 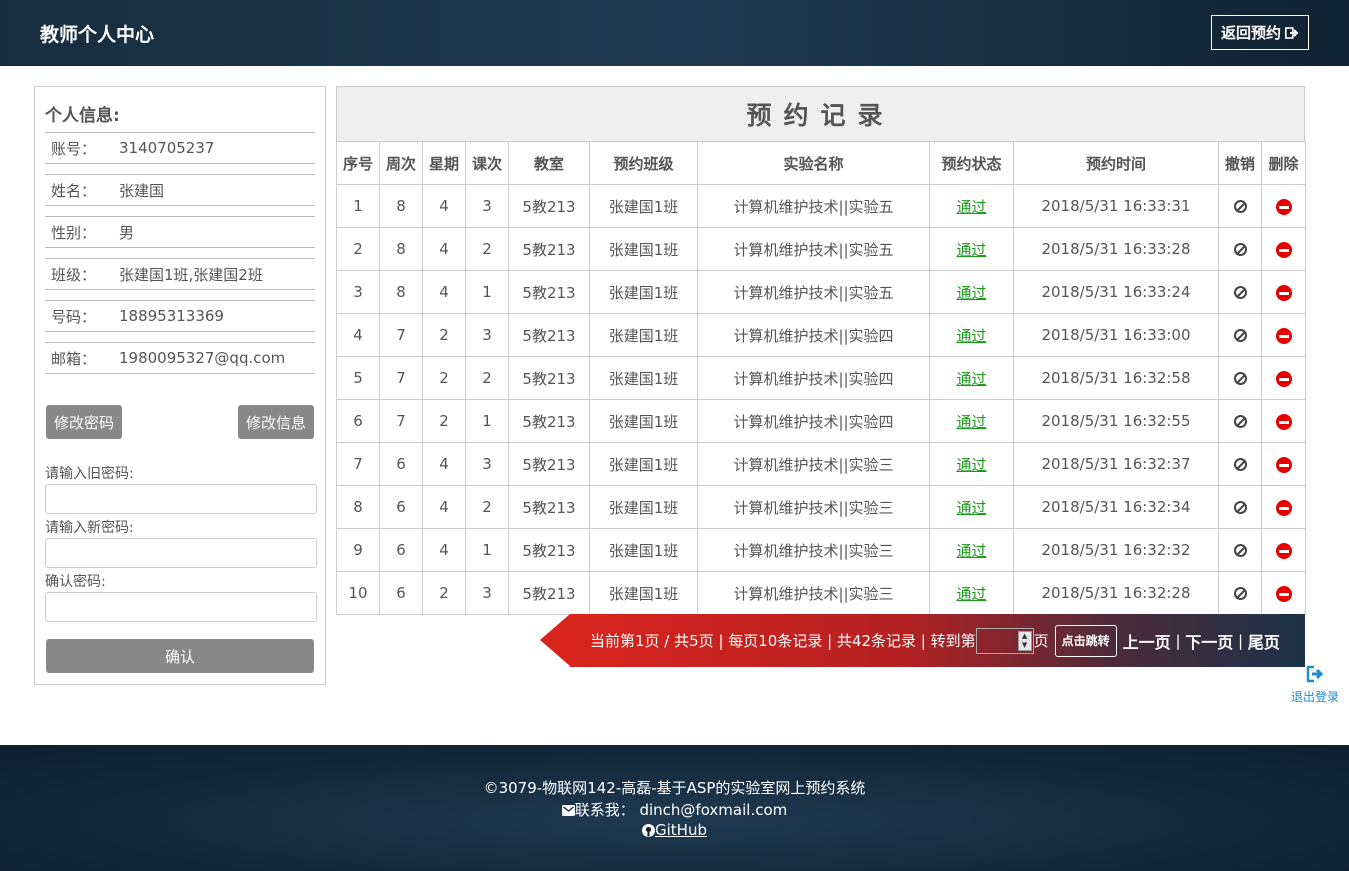 I want to click on profile-heading: 个人信息:, so click(x=82, y=116).